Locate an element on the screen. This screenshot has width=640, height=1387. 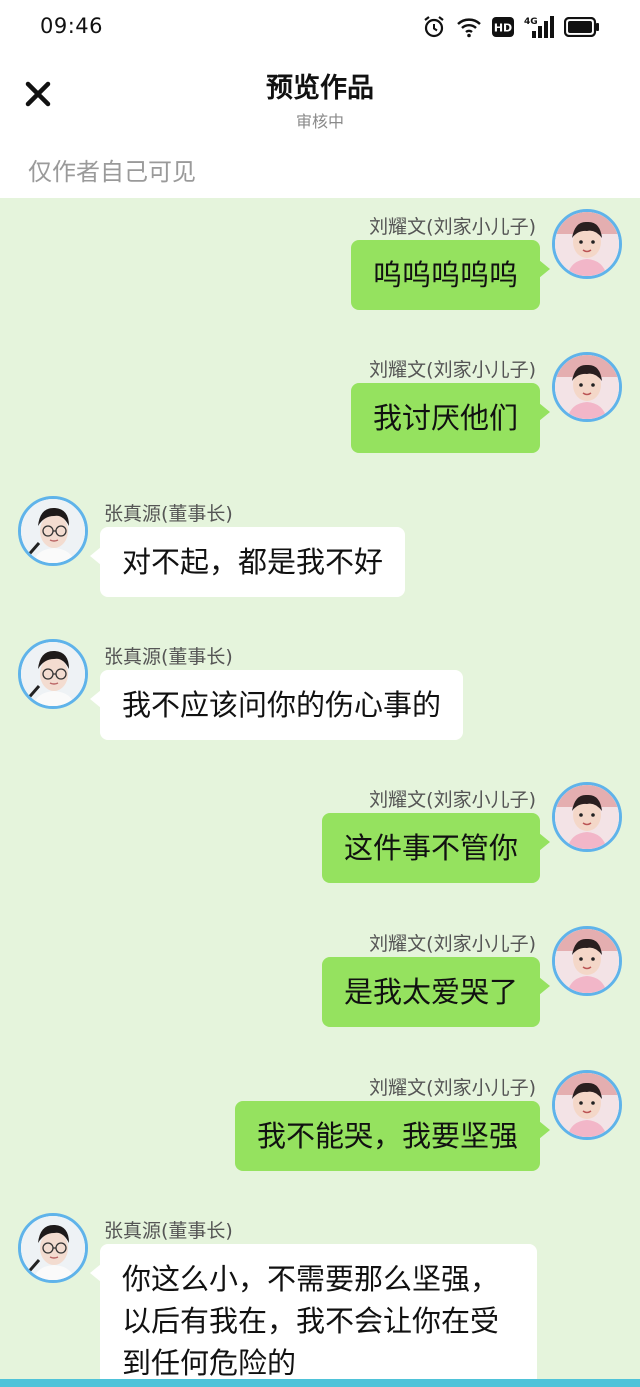
header: 预览作品 审核中 is located at coordinates (320, 99).